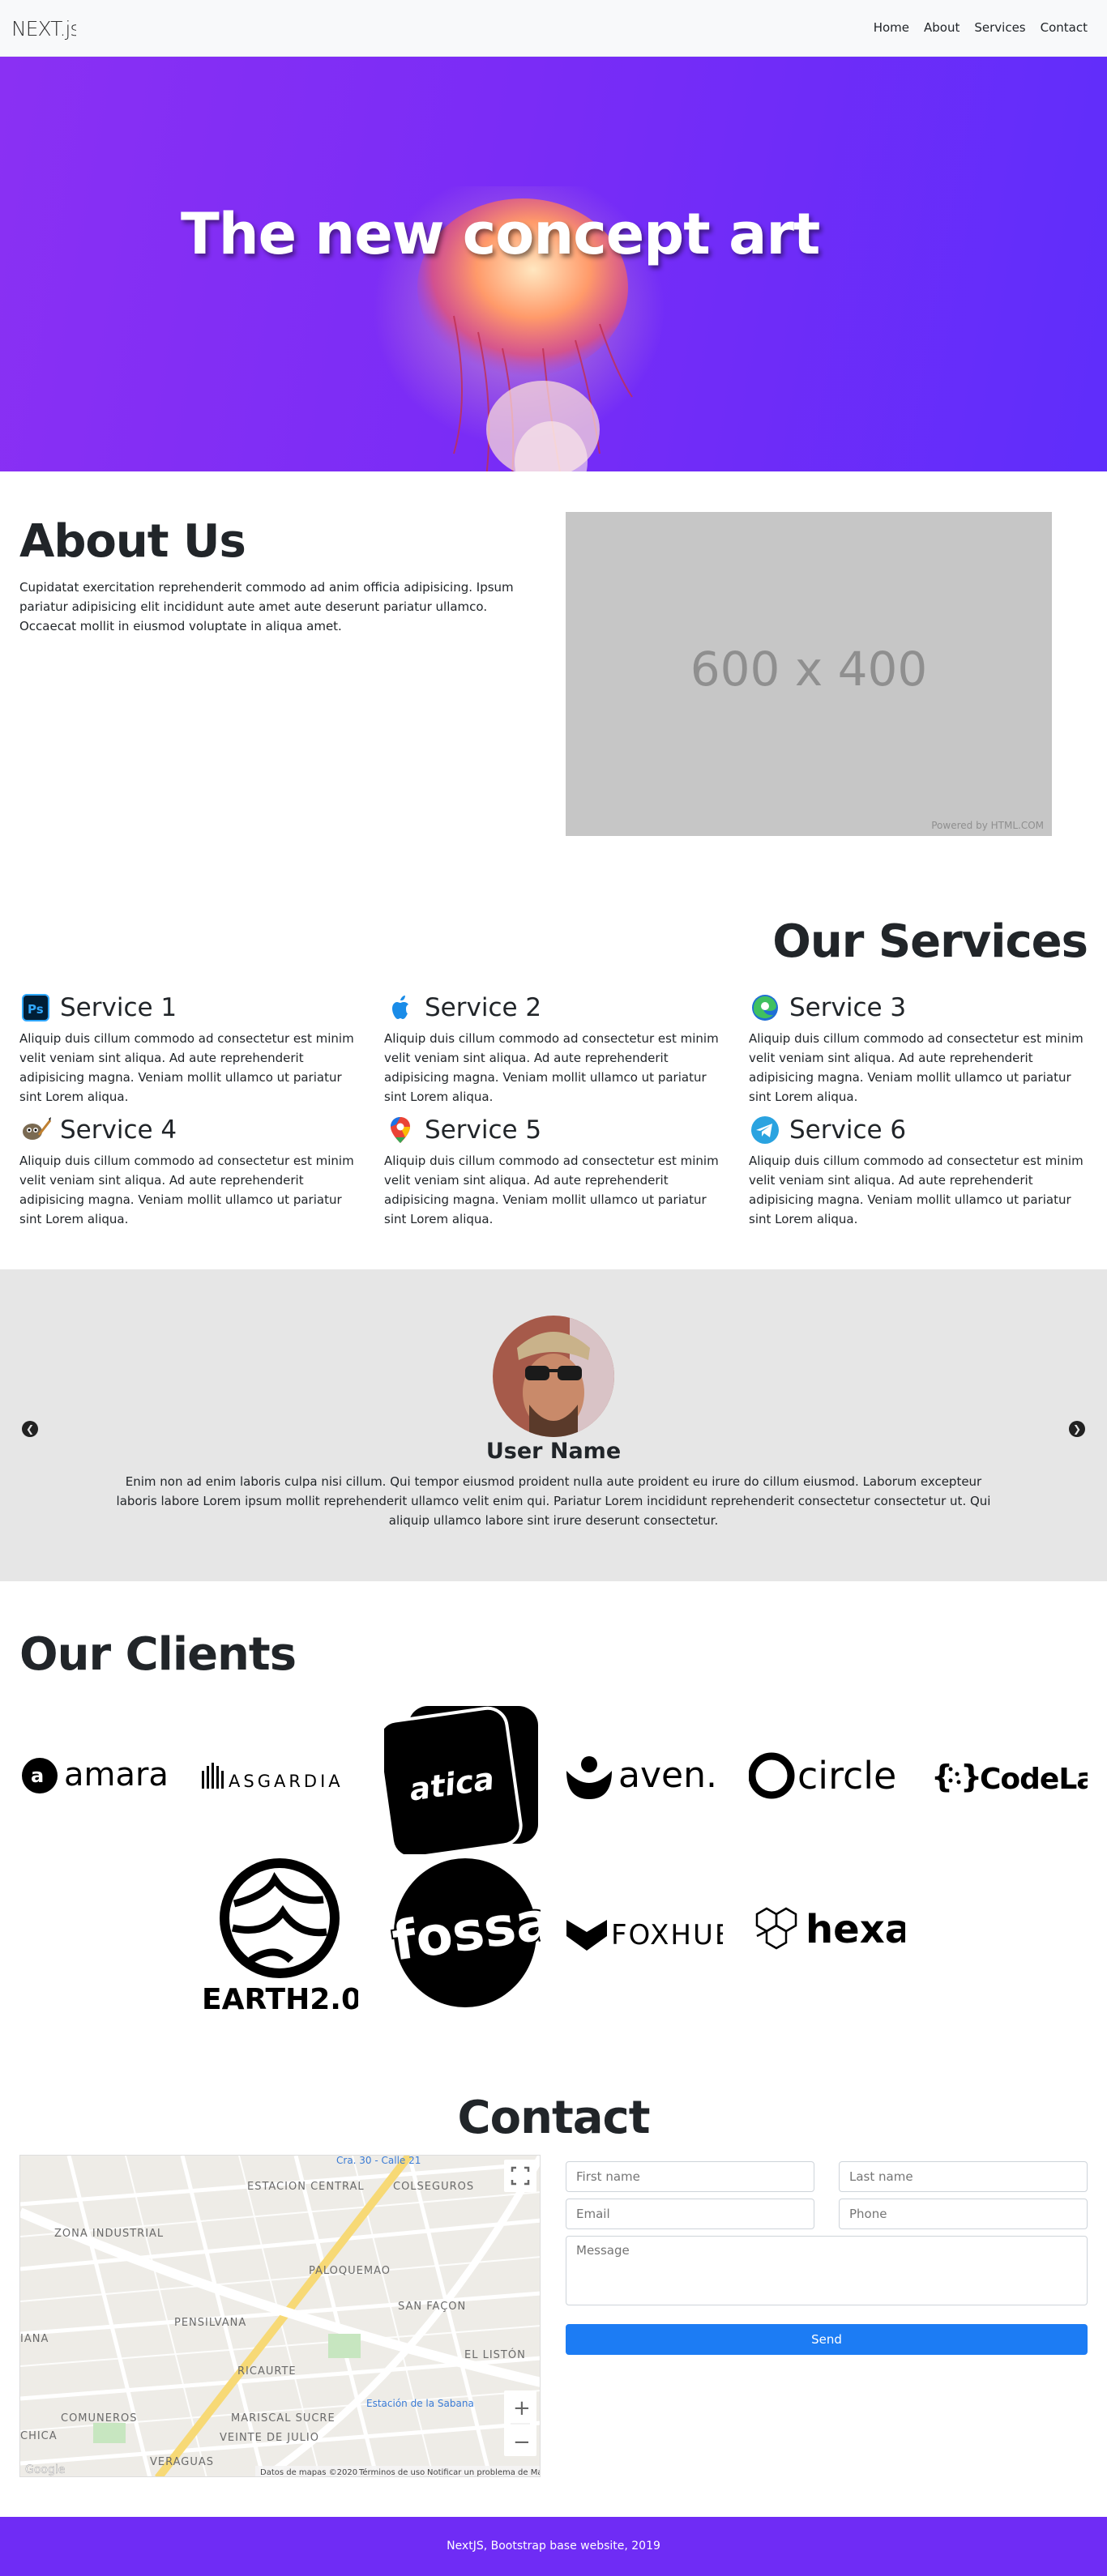 This screenshot has width=1107, height=2576. Describe the element at coordinates (420, 2404) in the screenshot. I see `map-label: Estación de la Sabana` at that location.